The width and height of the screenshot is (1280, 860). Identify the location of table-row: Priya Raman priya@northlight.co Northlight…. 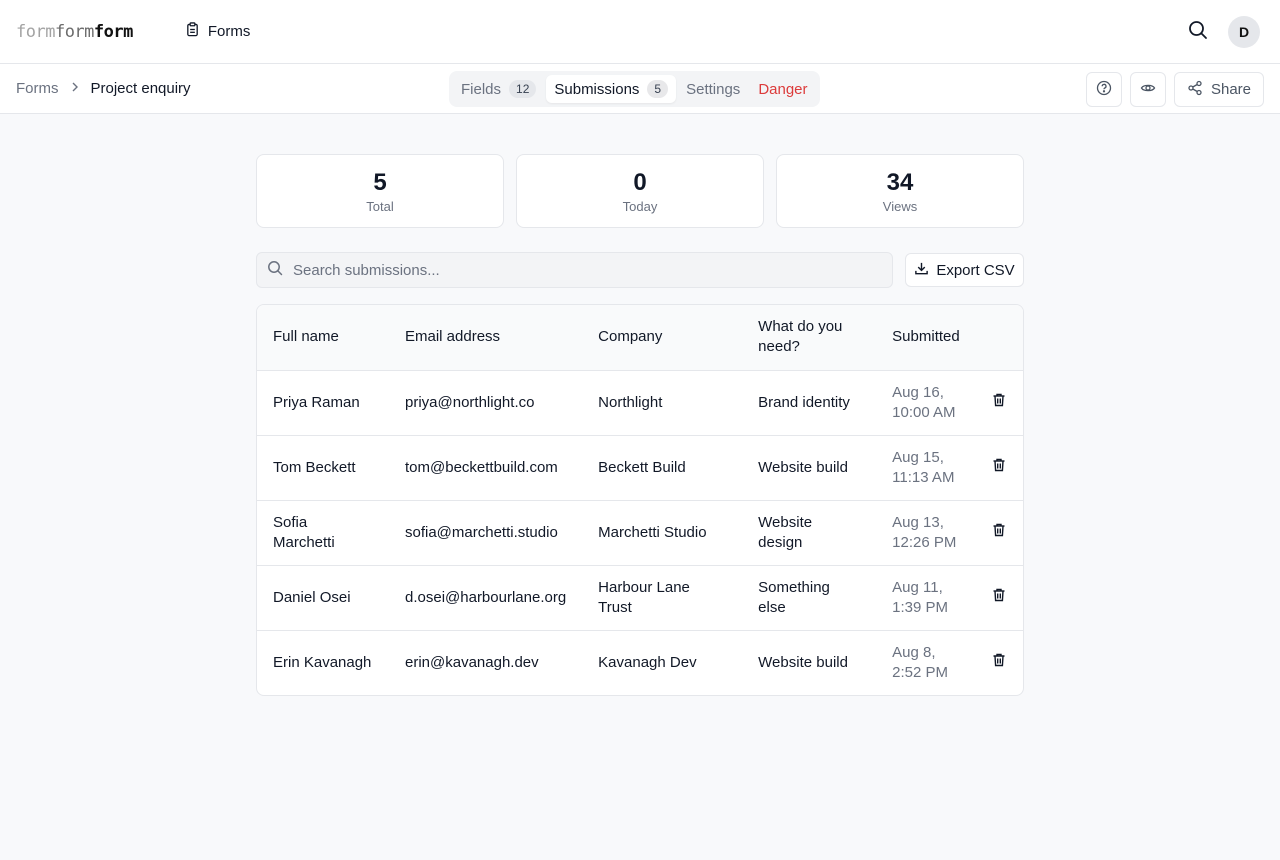
(640, 402).